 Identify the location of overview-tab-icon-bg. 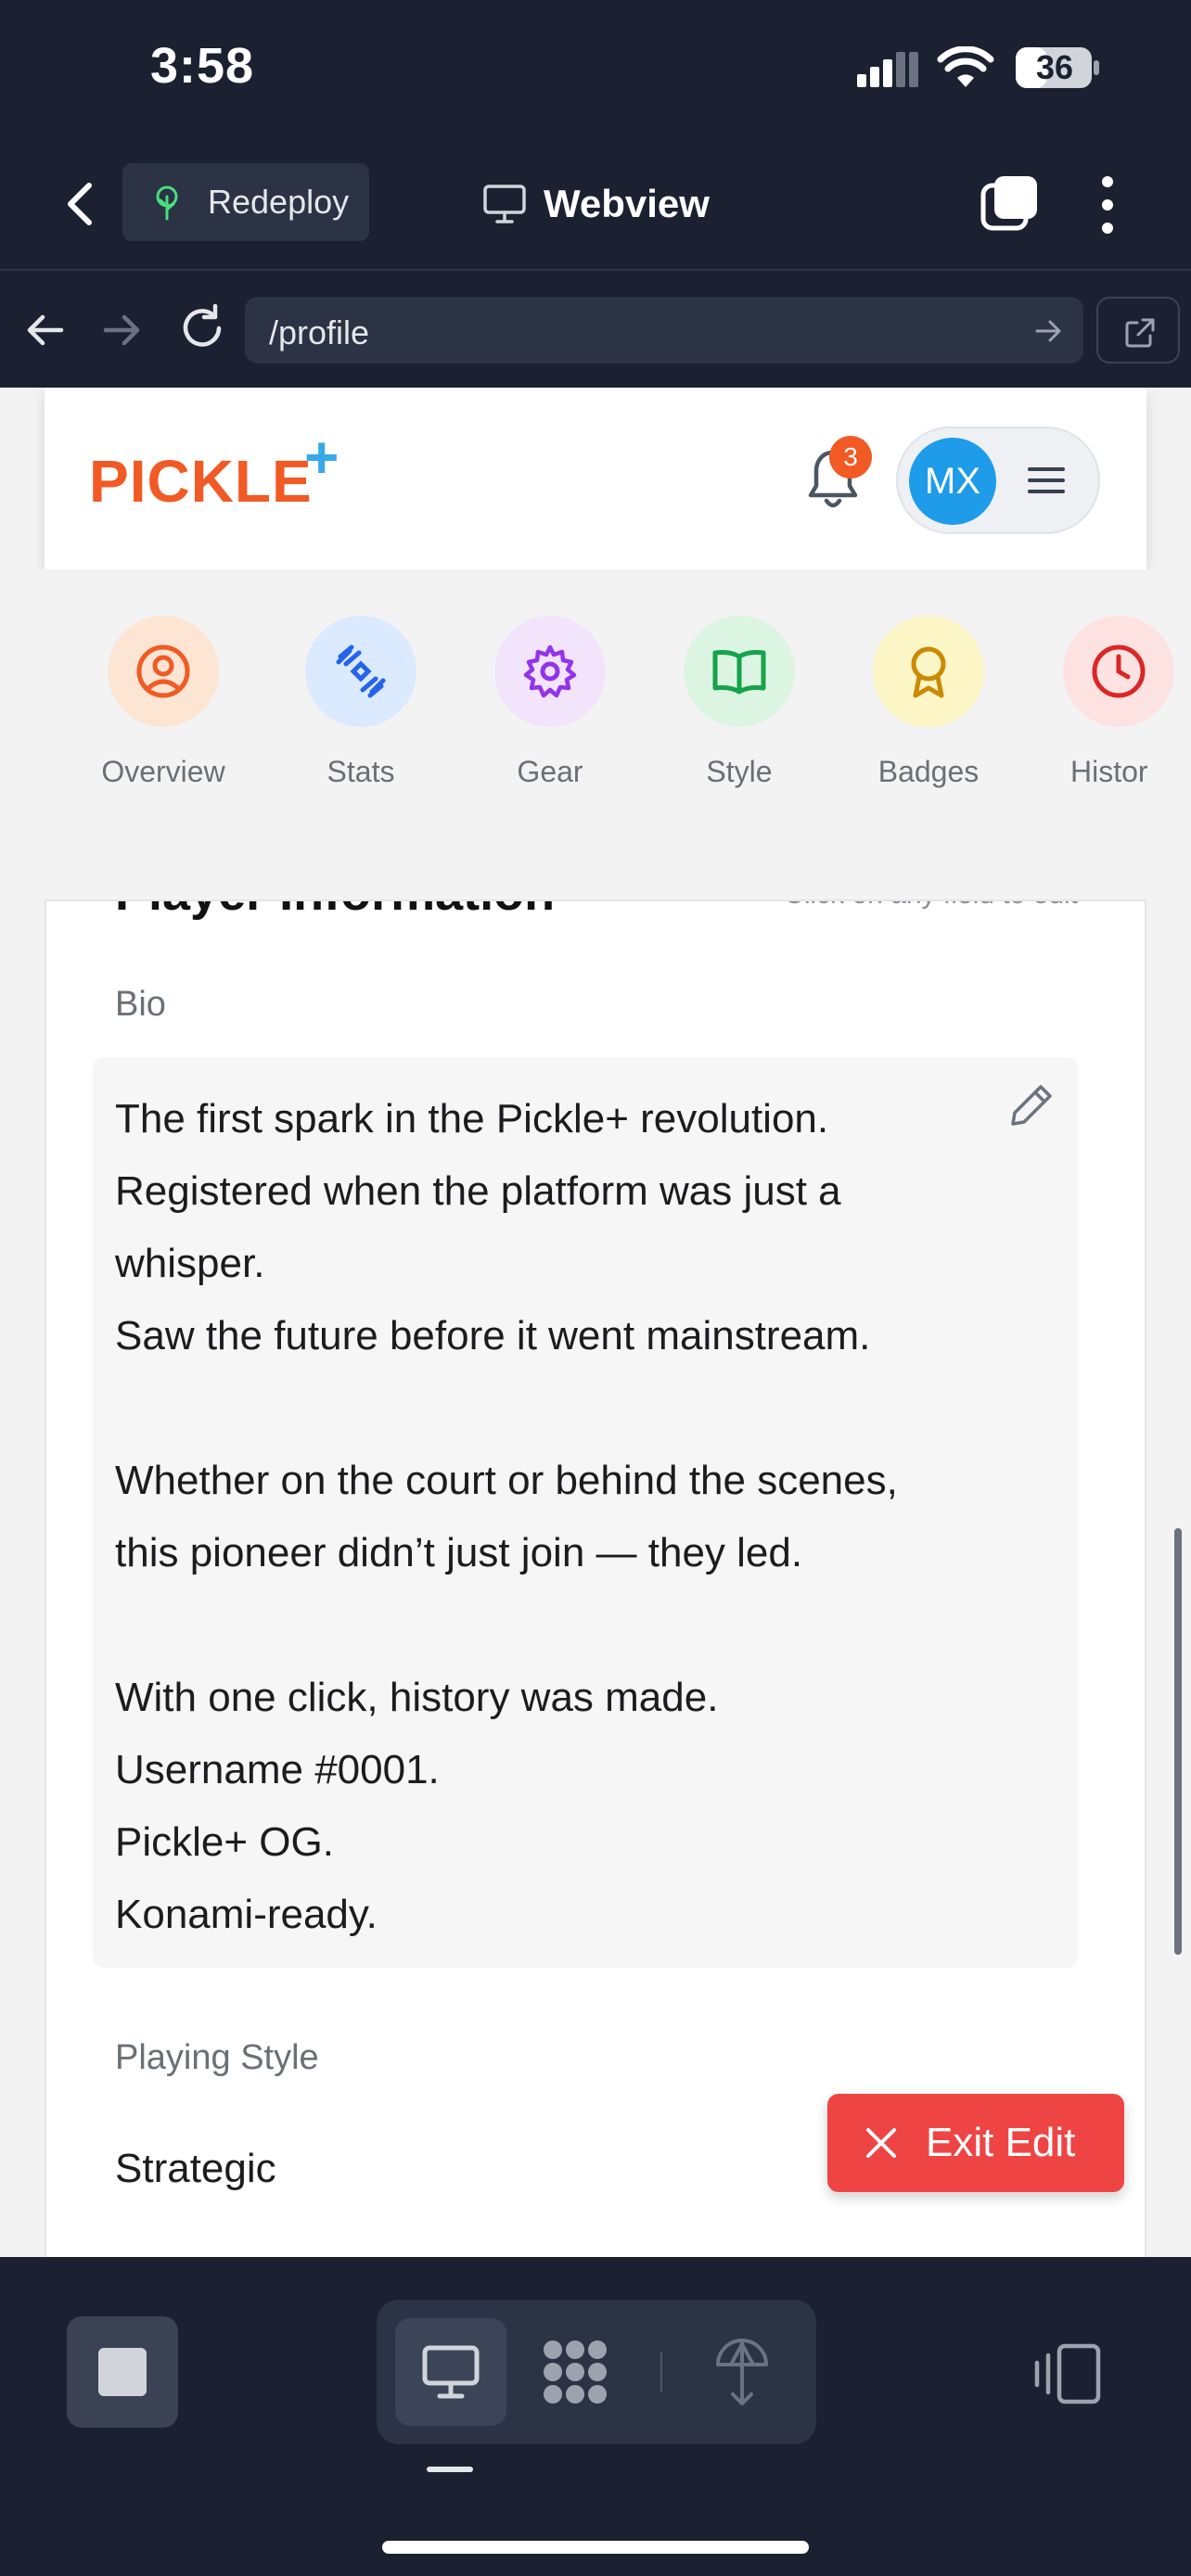
(164, 672).